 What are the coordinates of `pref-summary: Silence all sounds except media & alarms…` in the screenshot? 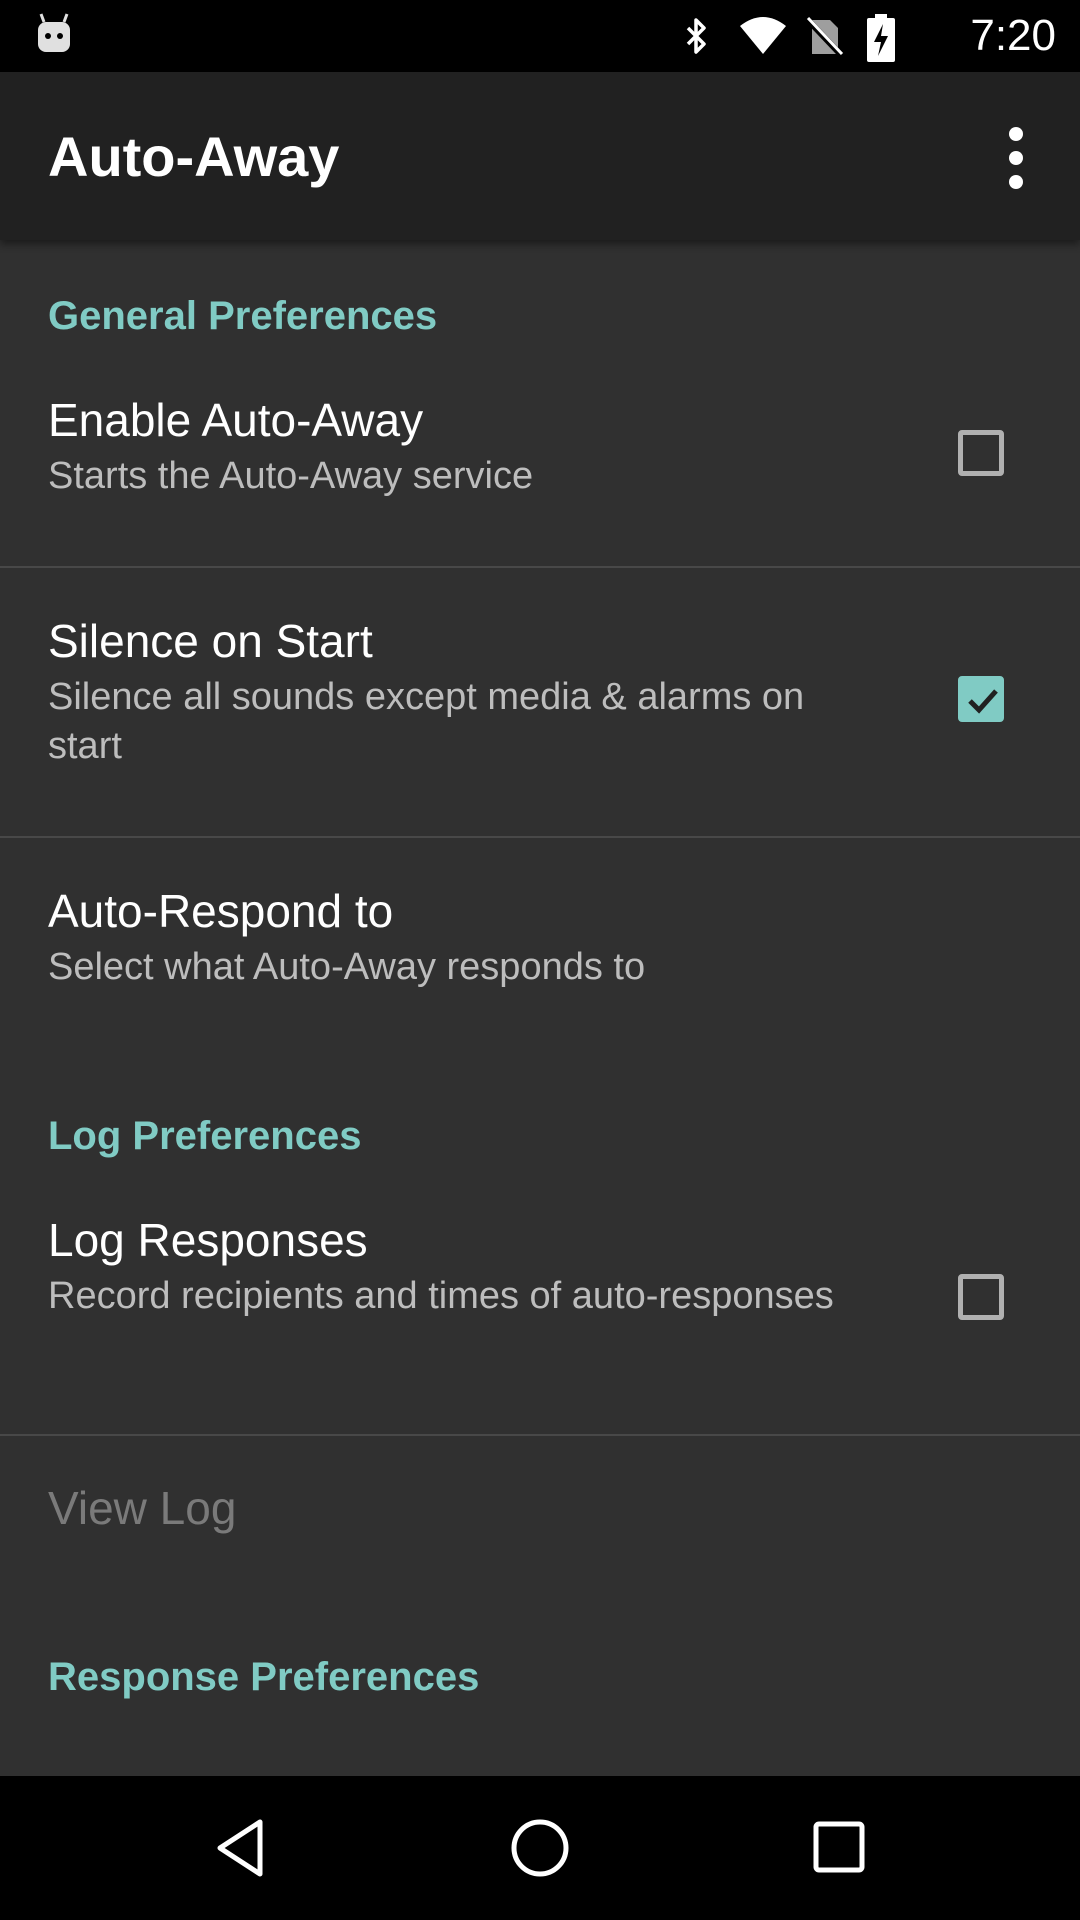 It's located at (426, 721).